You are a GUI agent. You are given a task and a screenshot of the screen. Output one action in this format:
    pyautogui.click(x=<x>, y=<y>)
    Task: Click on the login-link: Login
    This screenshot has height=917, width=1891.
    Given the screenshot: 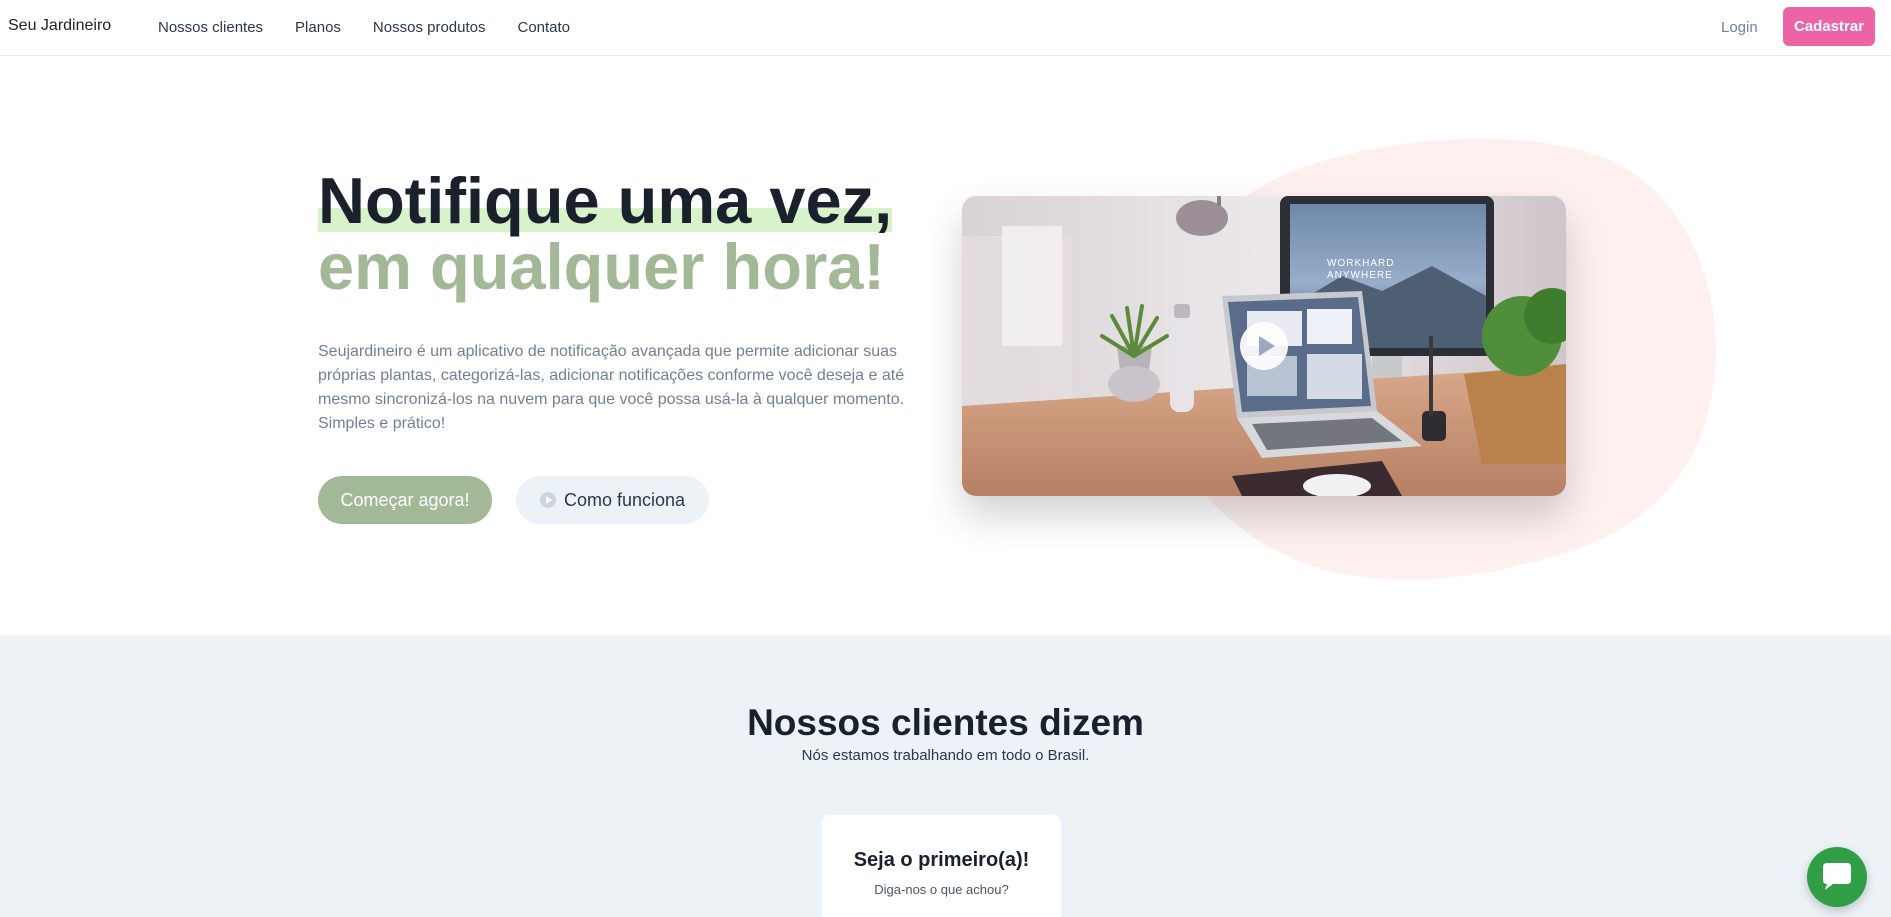 What is the action you would take?
    pyautogui.click(x=1739, y=27)
    